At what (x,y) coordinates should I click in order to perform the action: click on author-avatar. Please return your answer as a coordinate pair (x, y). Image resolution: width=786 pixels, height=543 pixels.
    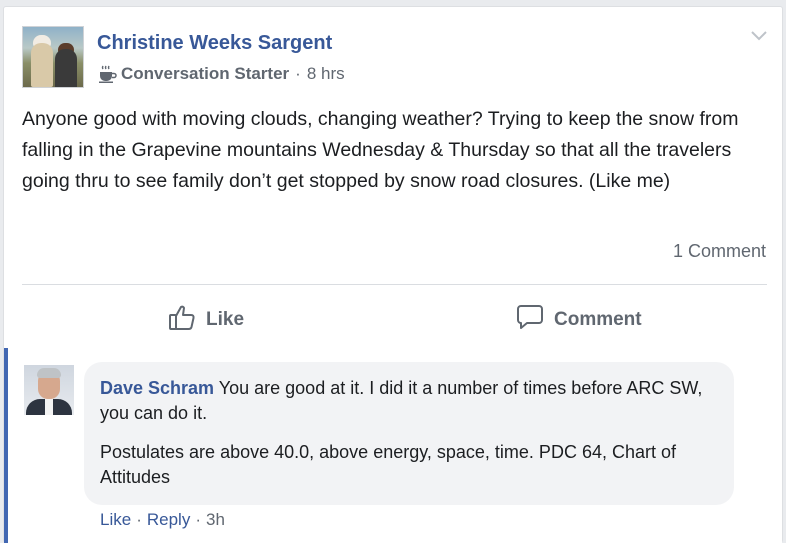
    Looking at the image, I should click on (53, 57).